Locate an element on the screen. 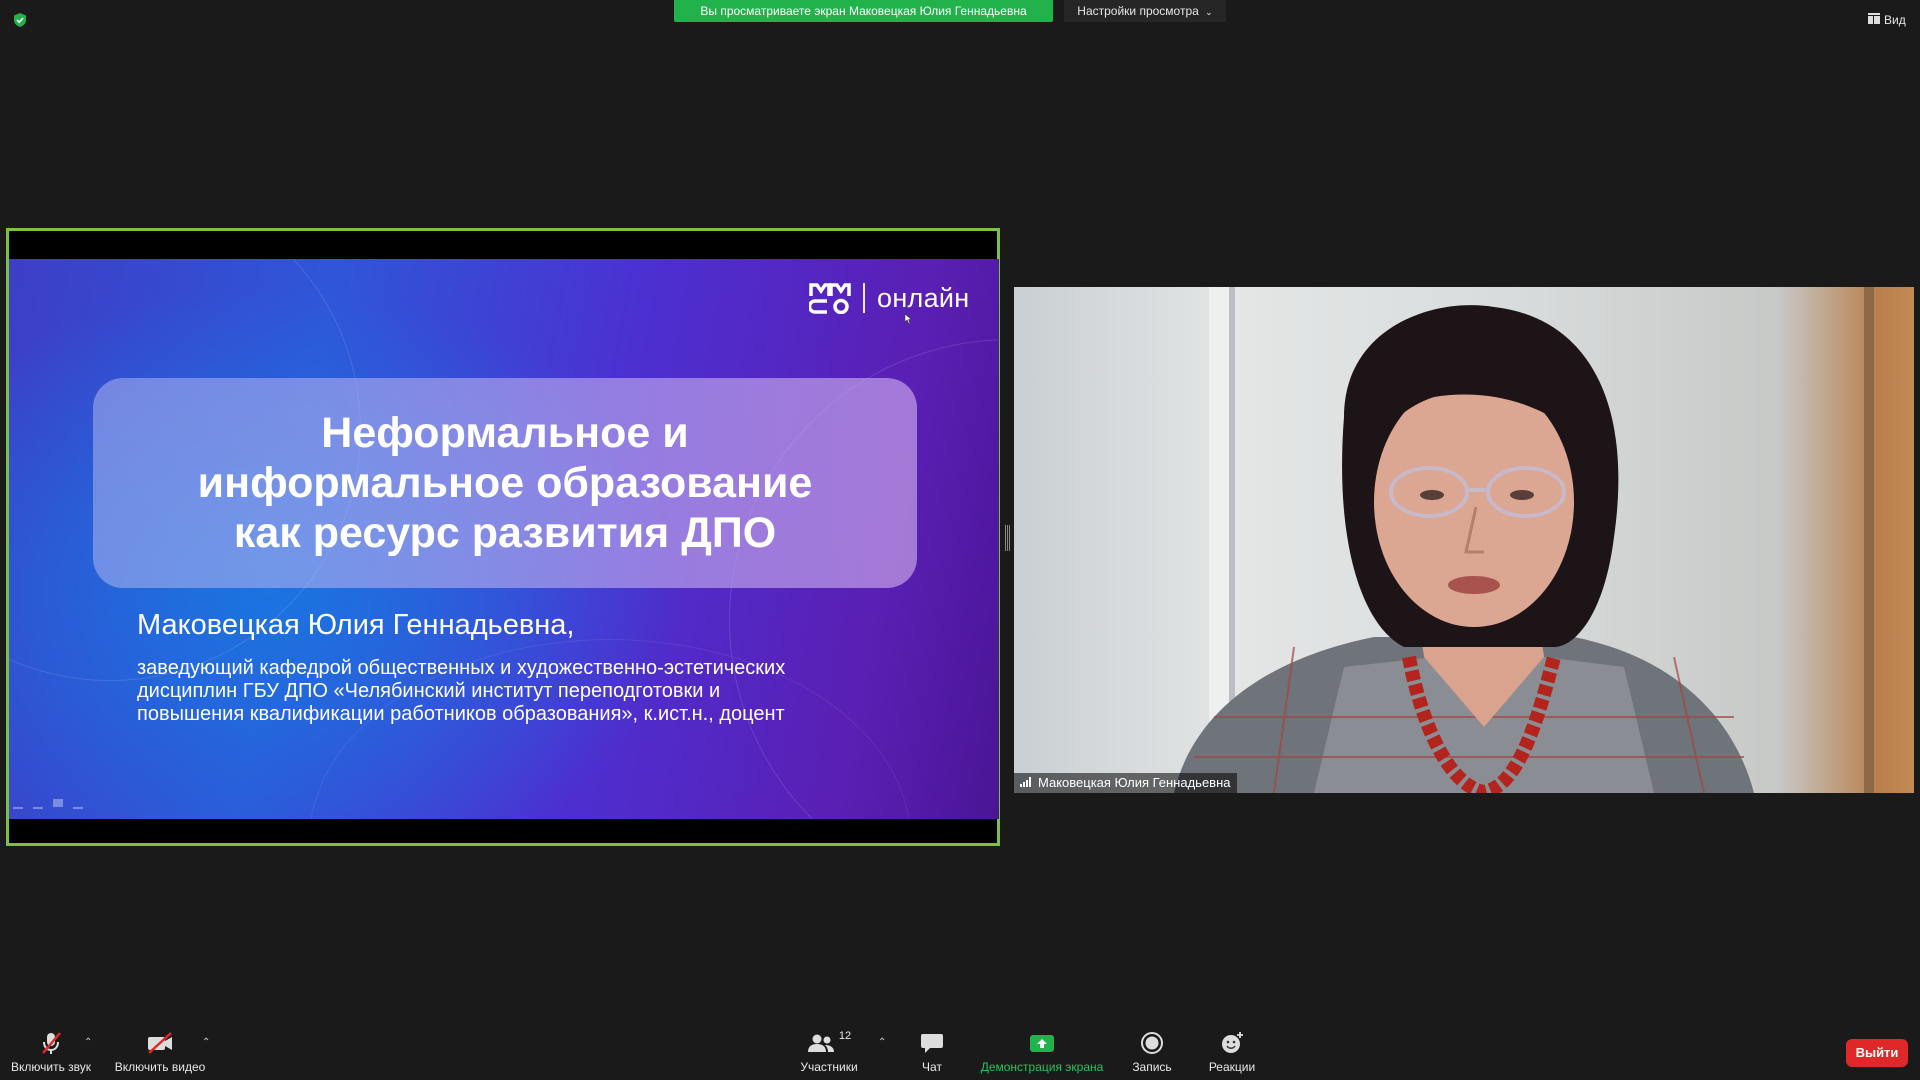 This screenshot has width=1920, height=1080. participant-name: Маковецкая Юлия Геннадьевна is located at coordinates (1134, 782).